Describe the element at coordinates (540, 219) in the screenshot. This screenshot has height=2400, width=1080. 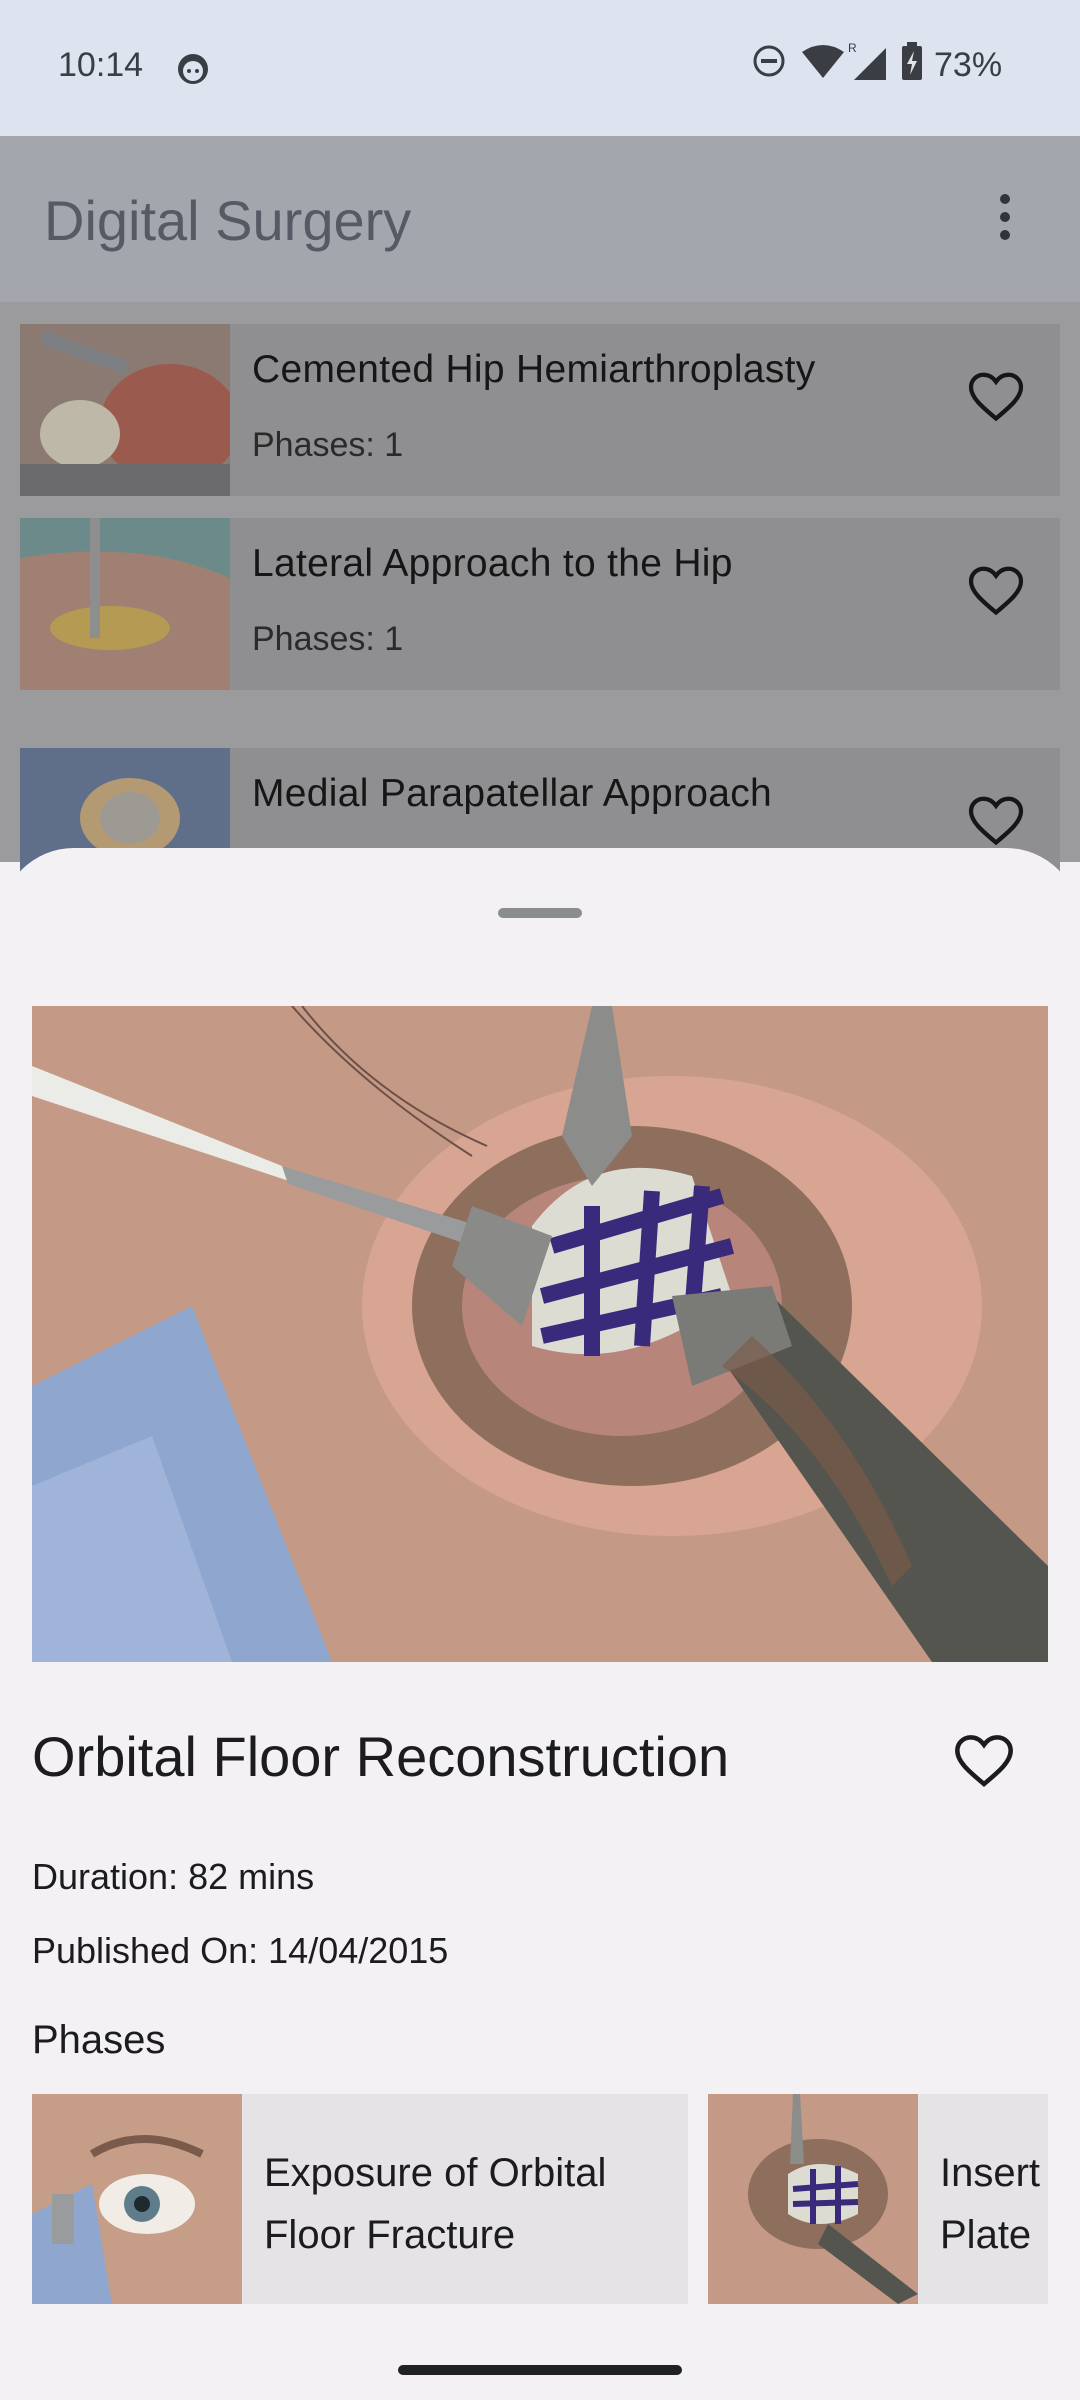
I see `app-bar: Digital Surgery` at that location.